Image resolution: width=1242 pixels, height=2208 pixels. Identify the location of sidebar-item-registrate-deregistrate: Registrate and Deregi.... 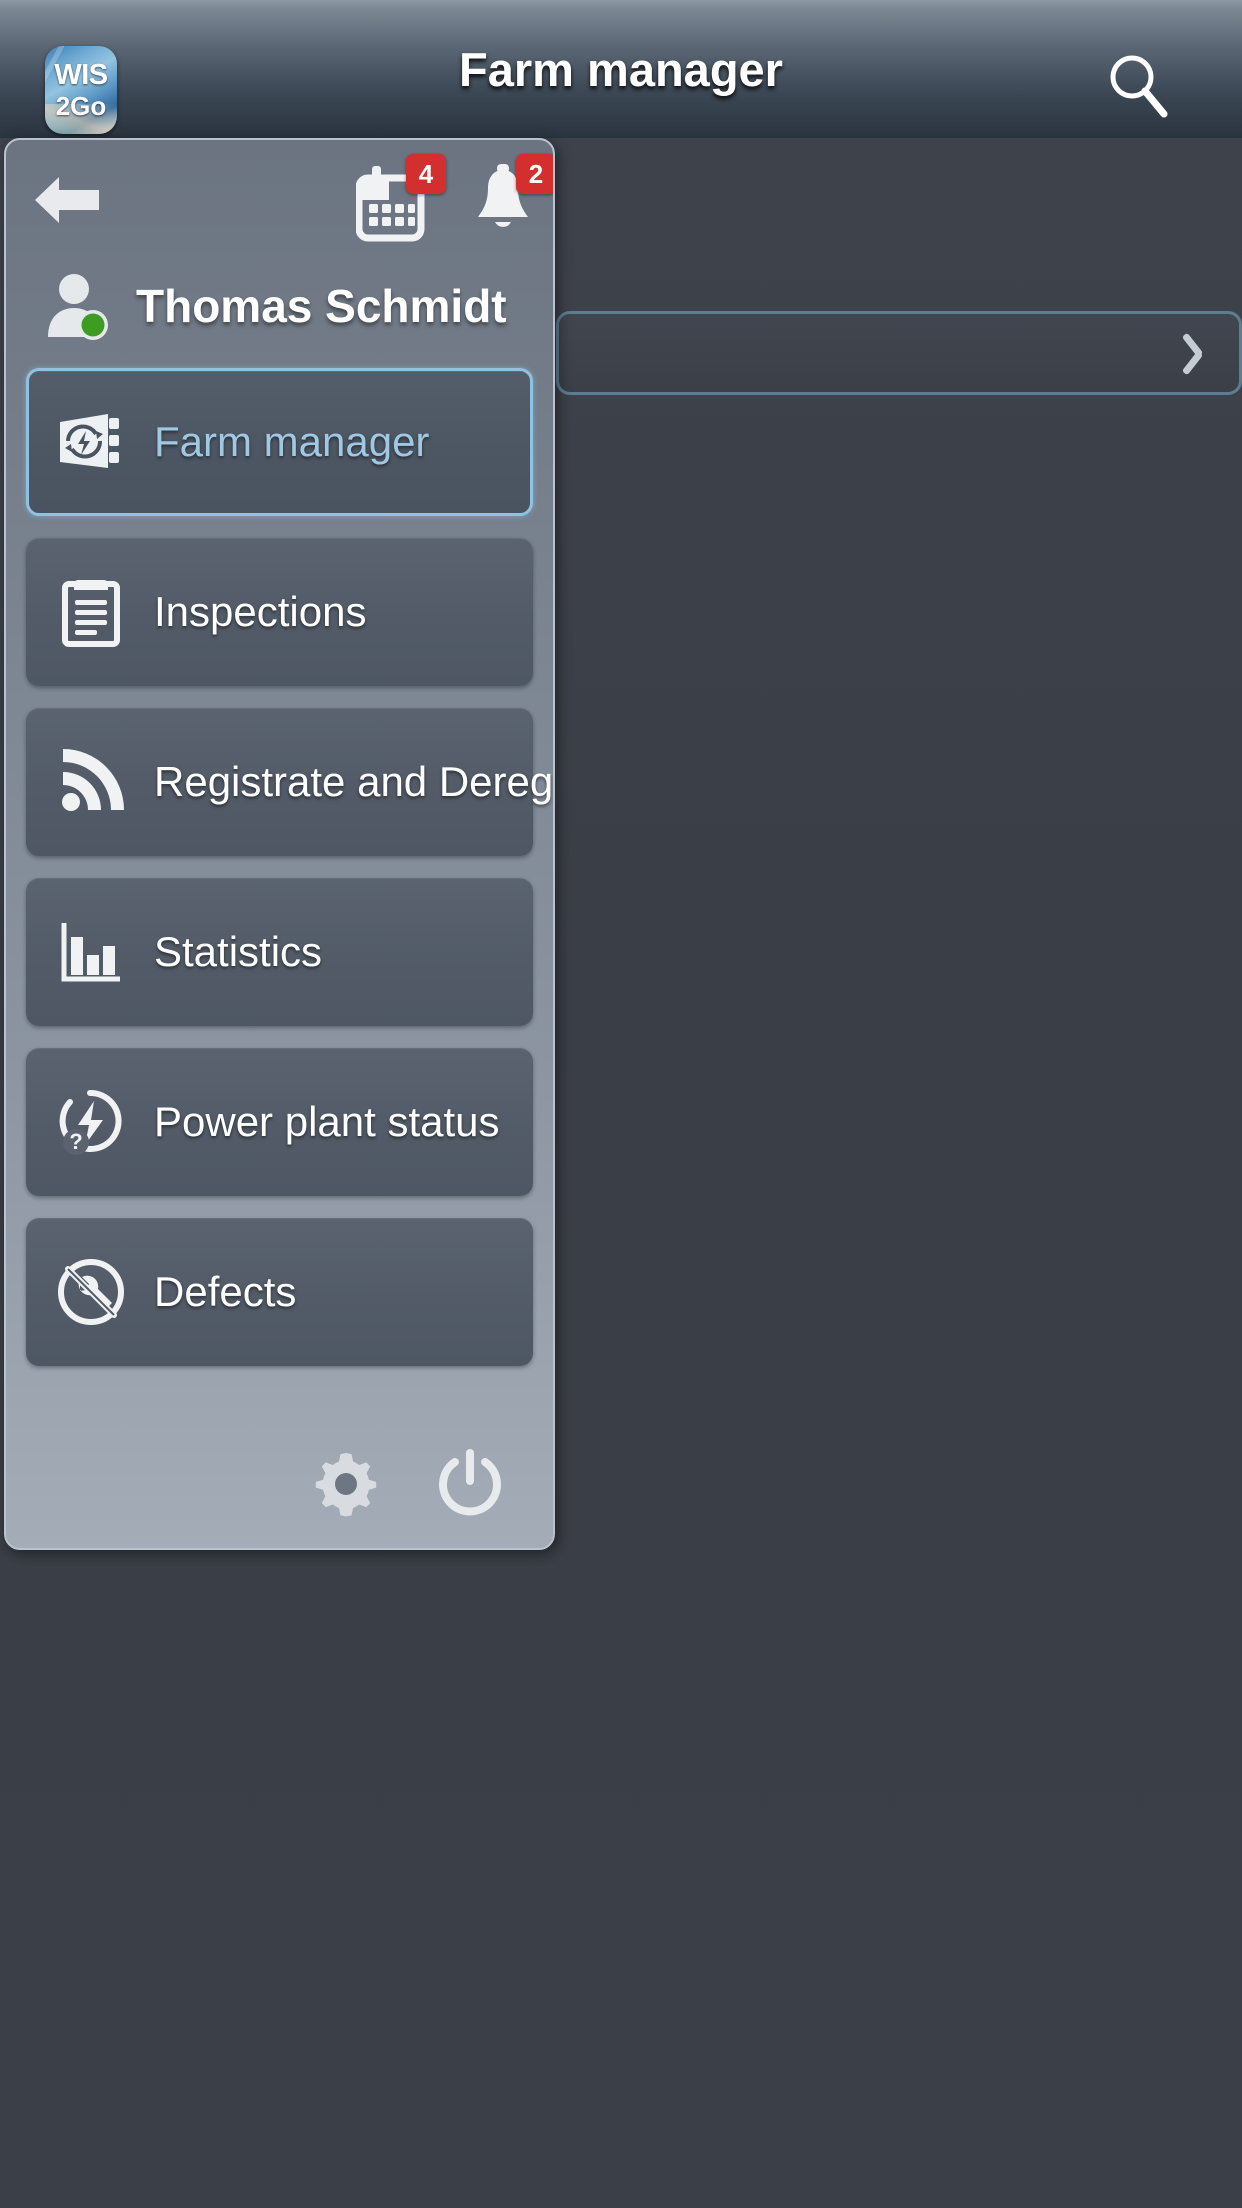
(289, 782).